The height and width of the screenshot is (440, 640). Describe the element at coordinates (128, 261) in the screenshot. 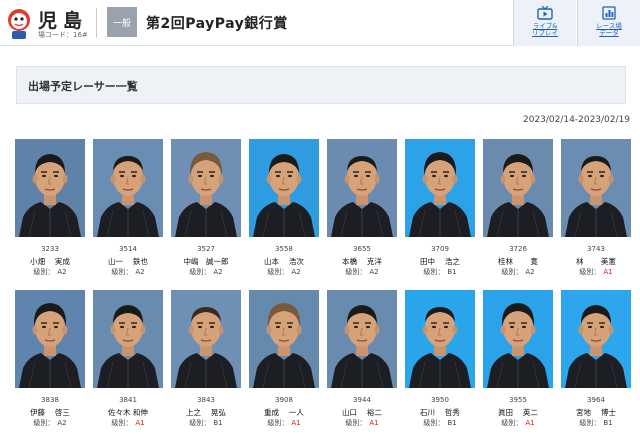

I see `racer-name: 山一 鉄也` at that location.